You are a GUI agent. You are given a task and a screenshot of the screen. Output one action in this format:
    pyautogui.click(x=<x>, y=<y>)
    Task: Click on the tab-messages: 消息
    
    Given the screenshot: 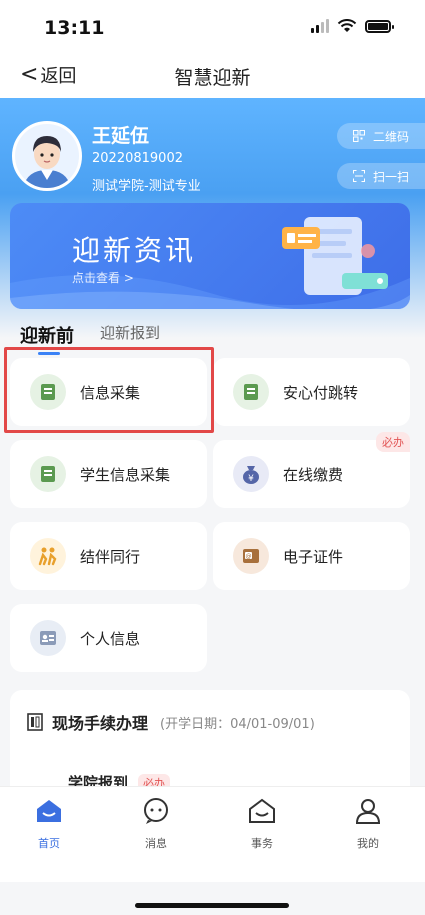 What is the action you would take?
    pyautogui.click(x=156, y=823)
    